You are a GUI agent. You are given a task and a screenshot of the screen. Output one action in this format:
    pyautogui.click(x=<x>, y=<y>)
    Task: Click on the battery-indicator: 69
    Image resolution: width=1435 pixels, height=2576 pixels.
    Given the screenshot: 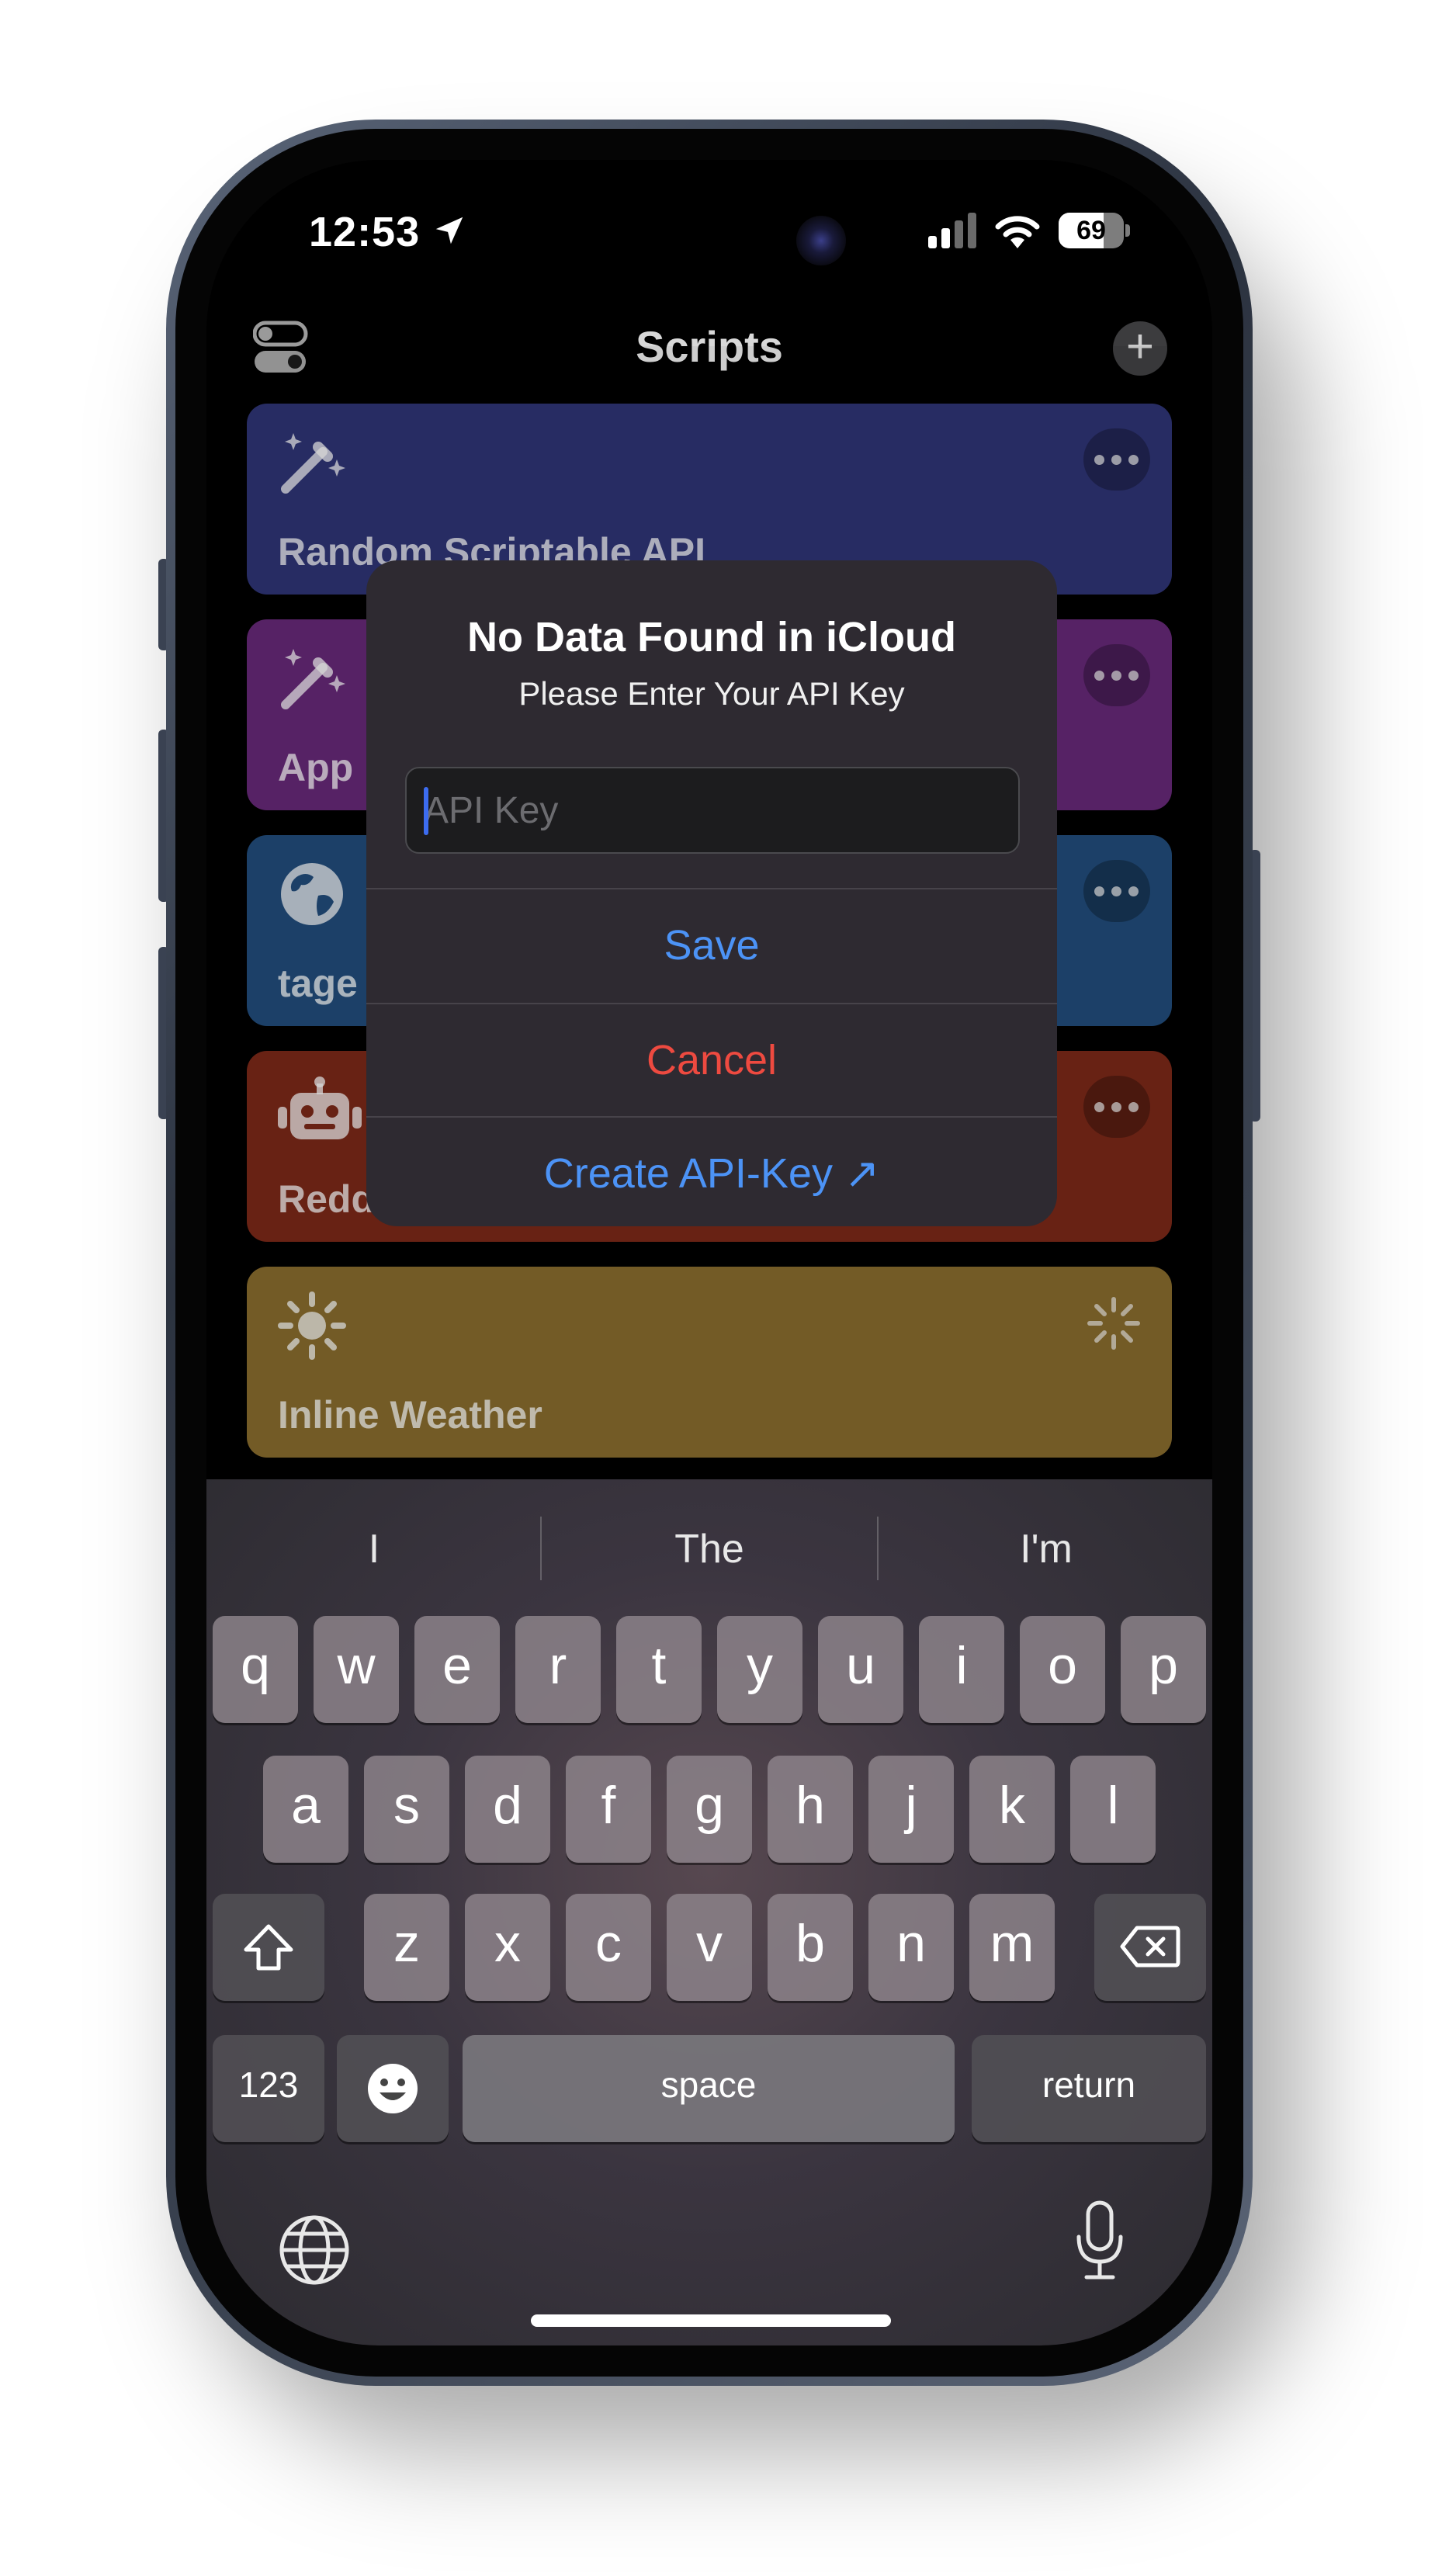 What is the action you would take?
    pyautogui.click(x=1094, y=230)
    